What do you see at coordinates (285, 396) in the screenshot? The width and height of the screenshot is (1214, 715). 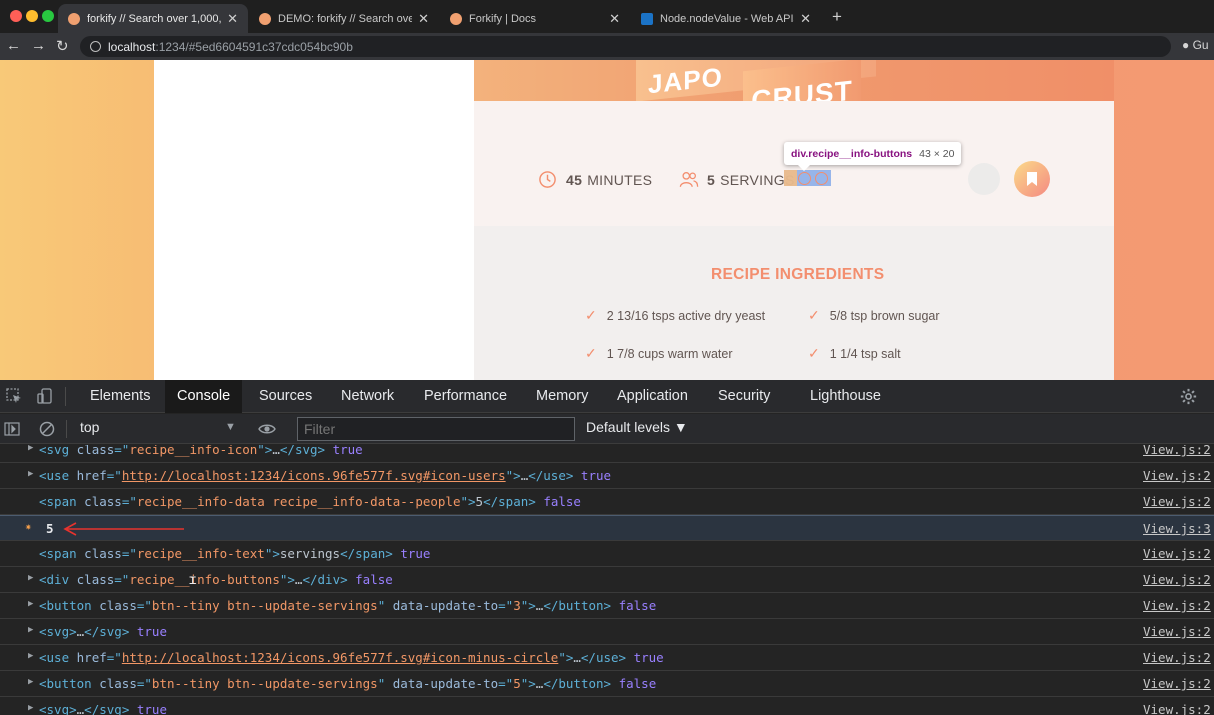 I see `tab-sources: Sources` at bounding box center [285, 396].